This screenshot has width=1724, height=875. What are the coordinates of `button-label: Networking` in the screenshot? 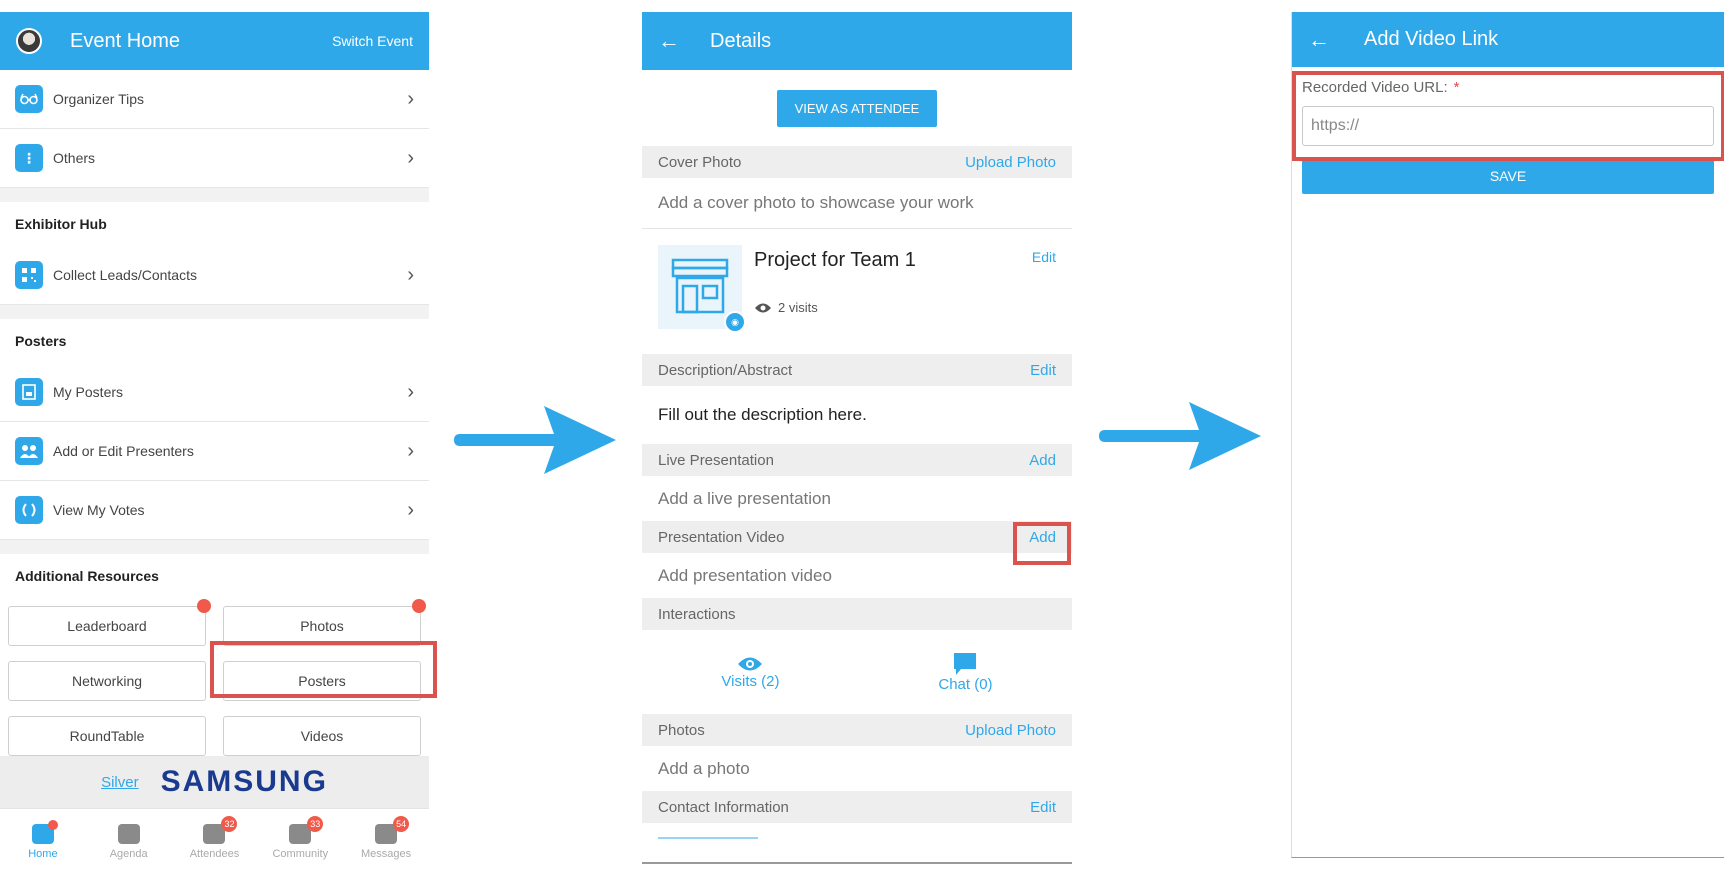 It's located at (107, 681).